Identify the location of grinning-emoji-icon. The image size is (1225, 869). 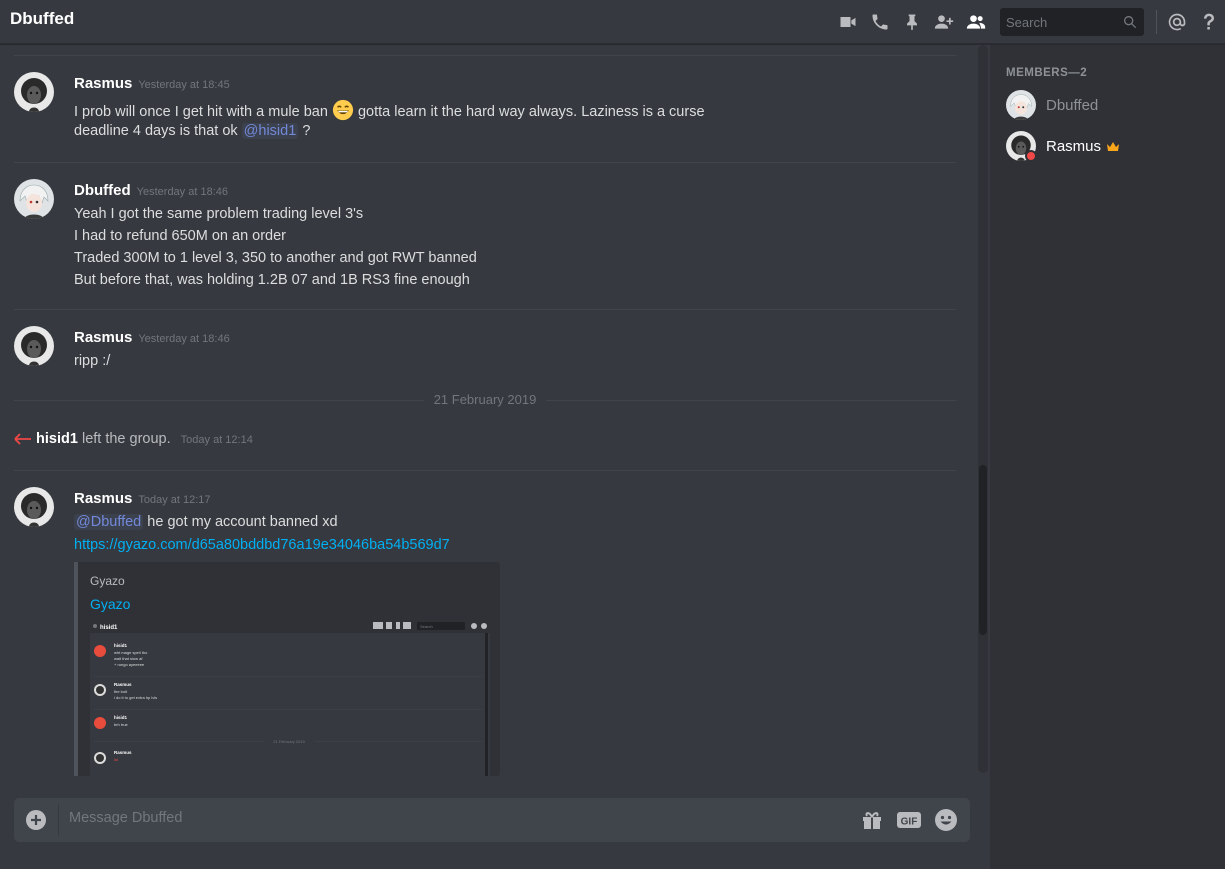
(343, 110).